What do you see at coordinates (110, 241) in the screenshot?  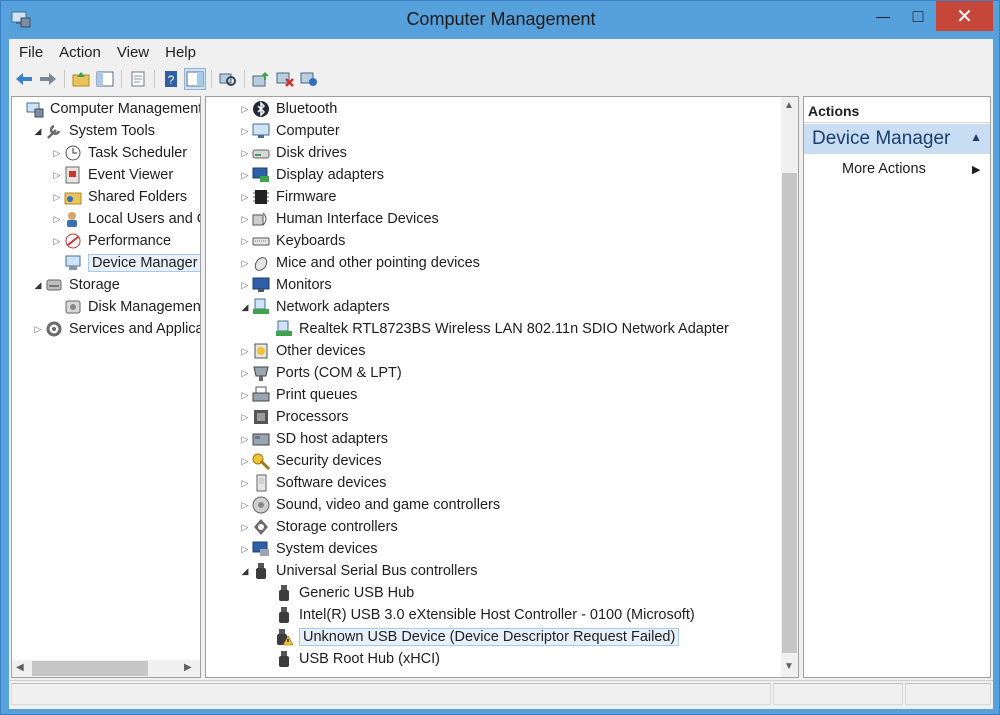 I see `console-tree-row: ▷ Performance` at bounding box center [110, 241].